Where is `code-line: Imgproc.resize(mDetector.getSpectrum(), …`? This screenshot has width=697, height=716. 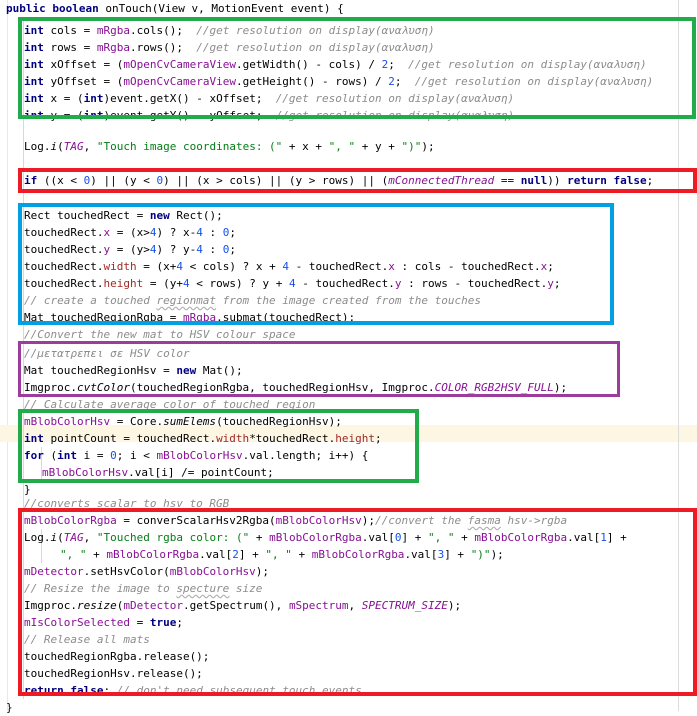 code-line: Imgproc.resize(mDetector.getSpectrum(), … is located at coordinates (242, 605).